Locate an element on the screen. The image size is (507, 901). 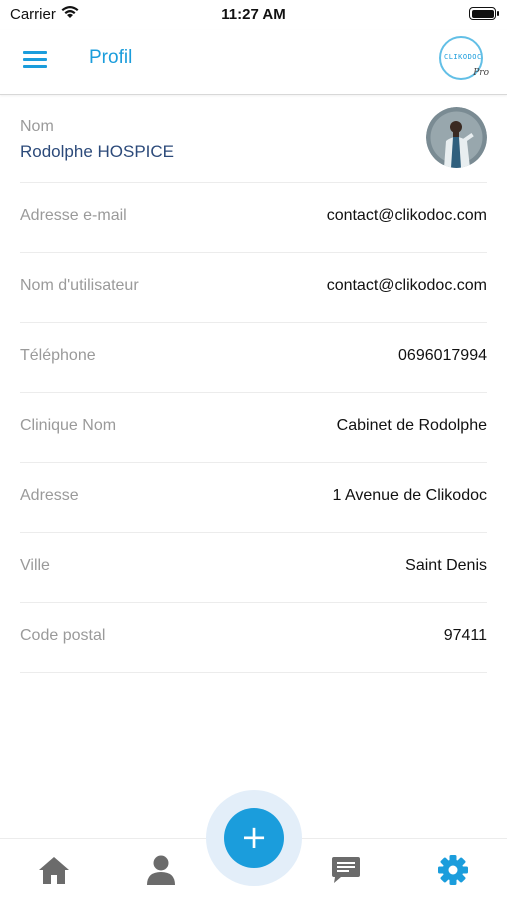
tab-home is located at coordinates (54, 870).